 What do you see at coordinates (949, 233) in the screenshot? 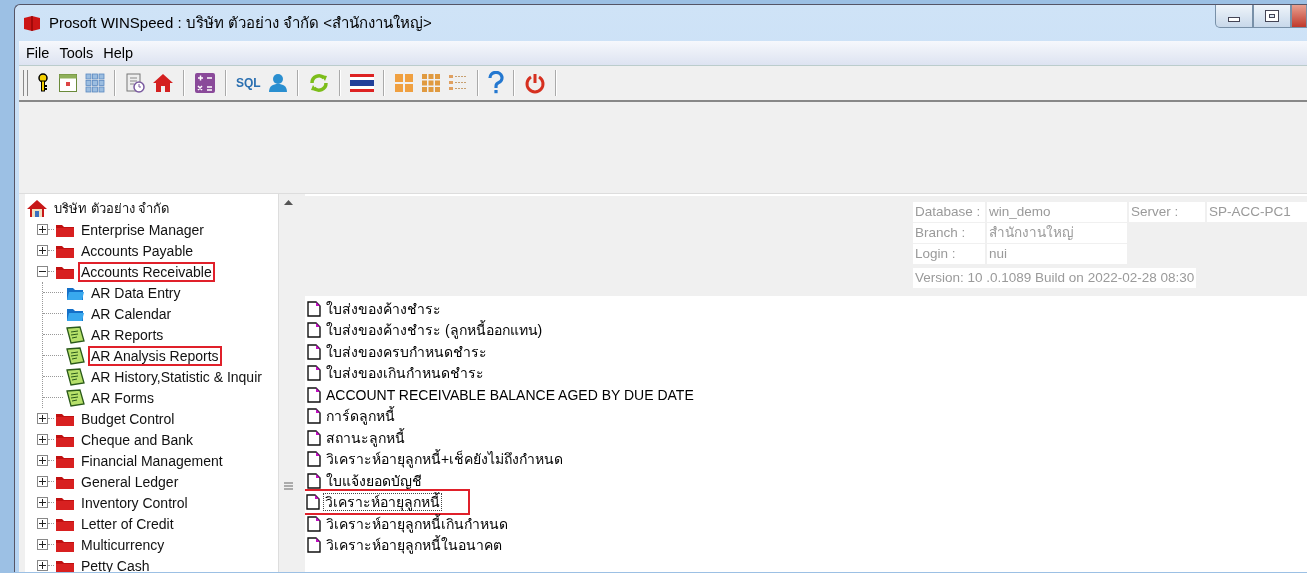
I see `field-label: Branch :` at bounding box center [949, 233].